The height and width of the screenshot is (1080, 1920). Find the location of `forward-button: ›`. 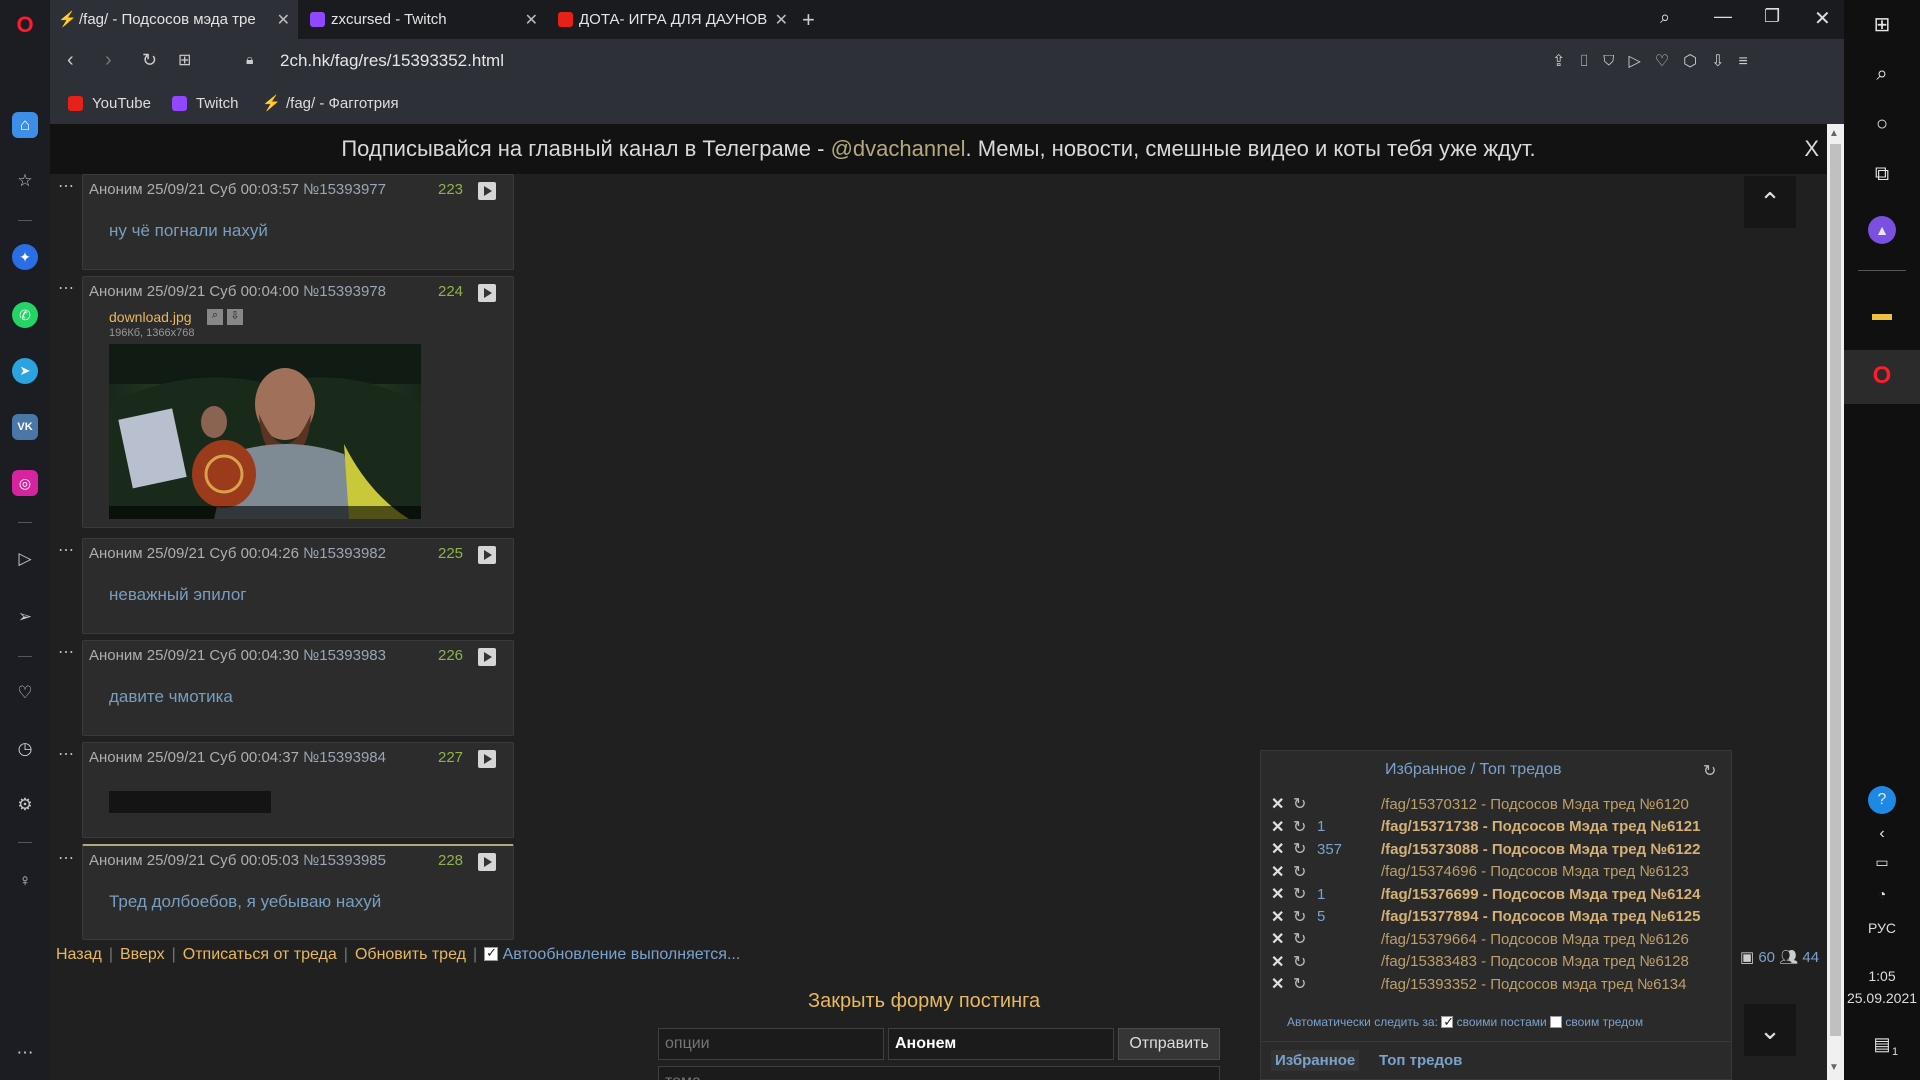

forward-button: › is located at coordinates (108, 60).